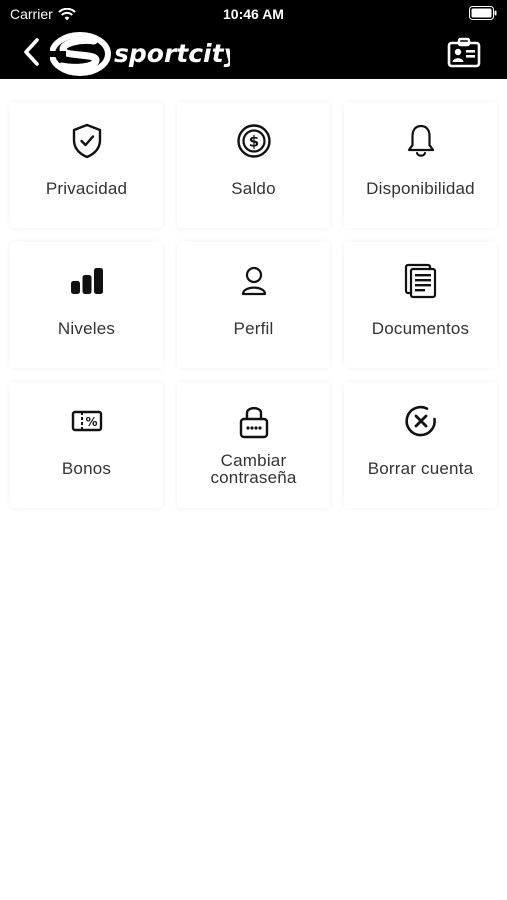  What do you see at coordinates (420, 468) in the screenshot?
I see `menu-tile-label: Borrar cuenta` at bounding box center [420, 468].